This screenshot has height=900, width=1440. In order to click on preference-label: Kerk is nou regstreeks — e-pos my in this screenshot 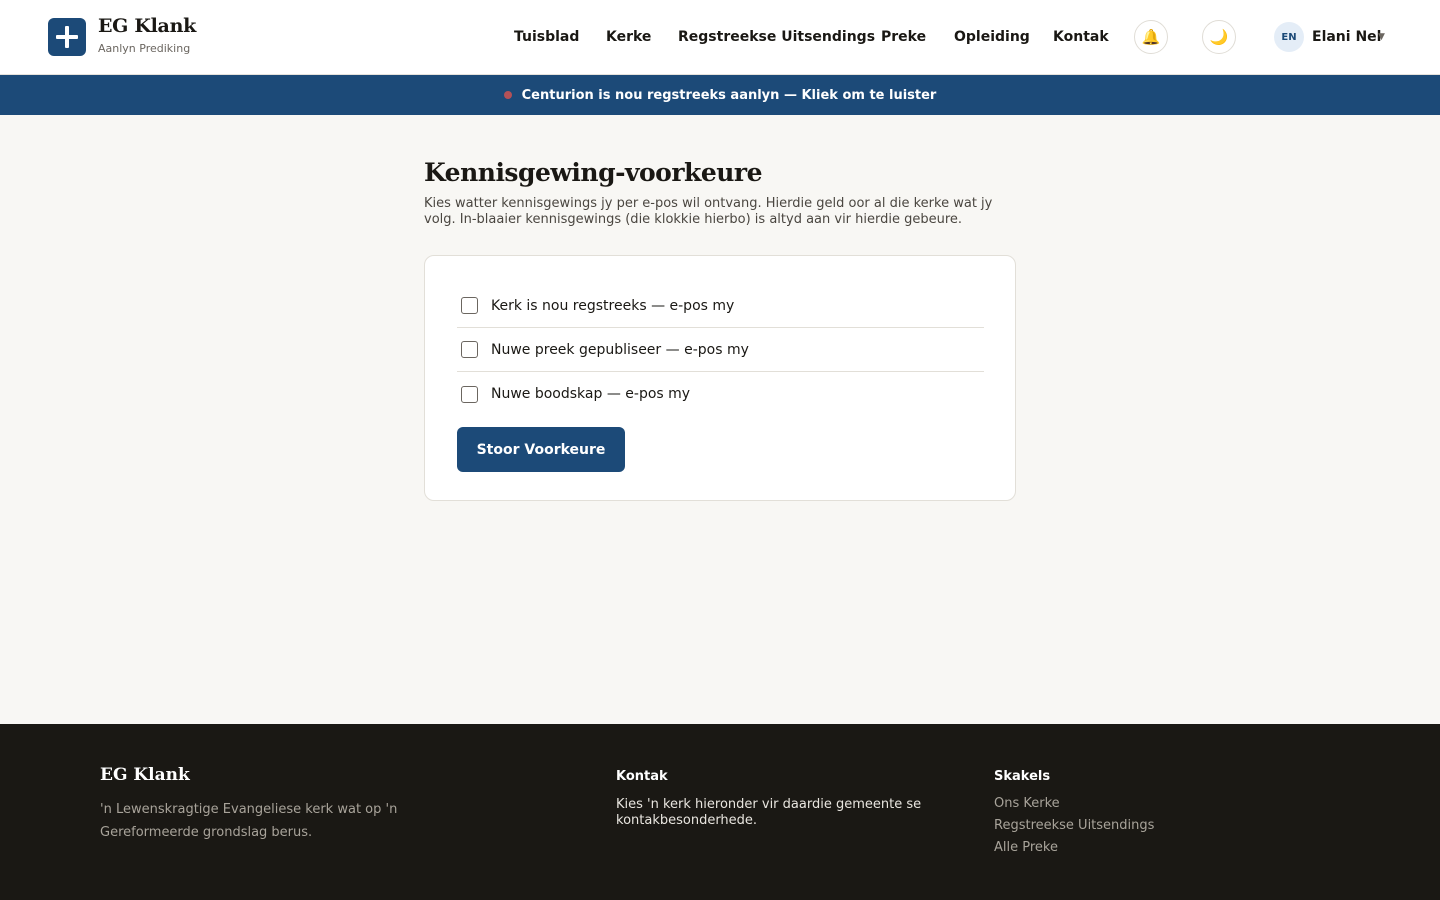, I will do `click(612, 306)`.